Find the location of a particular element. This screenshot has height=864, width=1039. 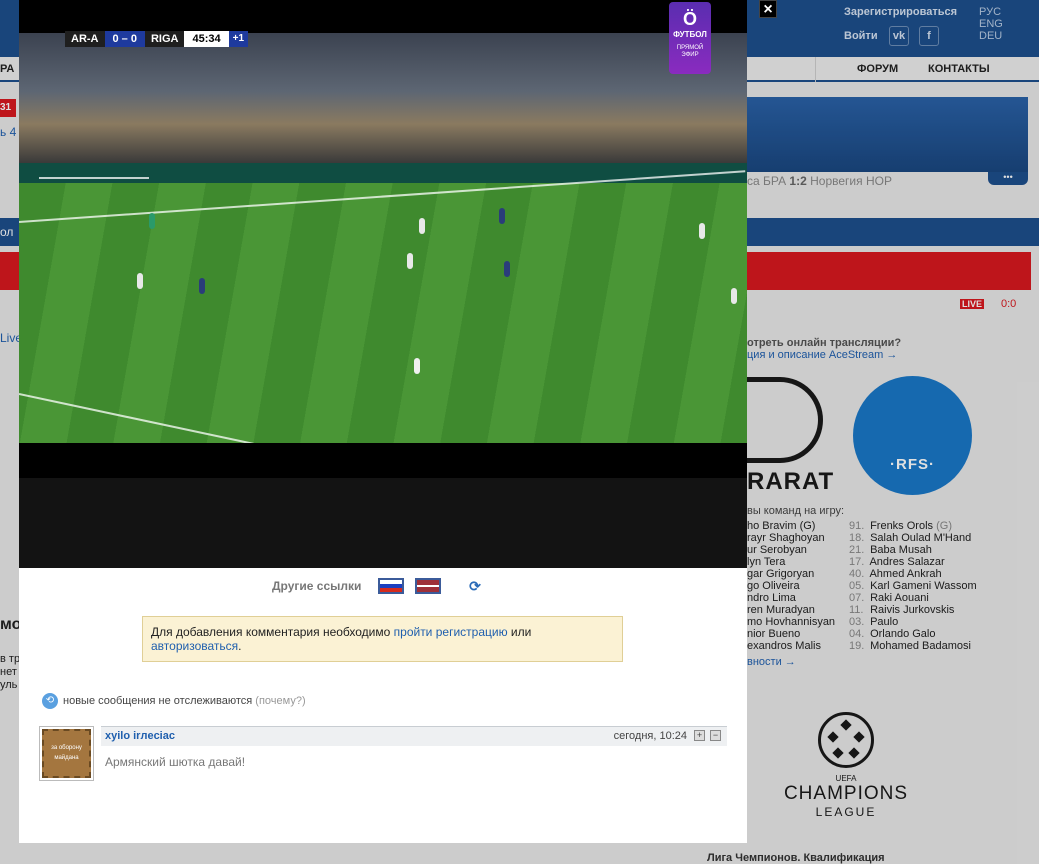

comment-header: xyilo irлeciac сегодня, 10:24 + − is located at coordinates (414, 736).